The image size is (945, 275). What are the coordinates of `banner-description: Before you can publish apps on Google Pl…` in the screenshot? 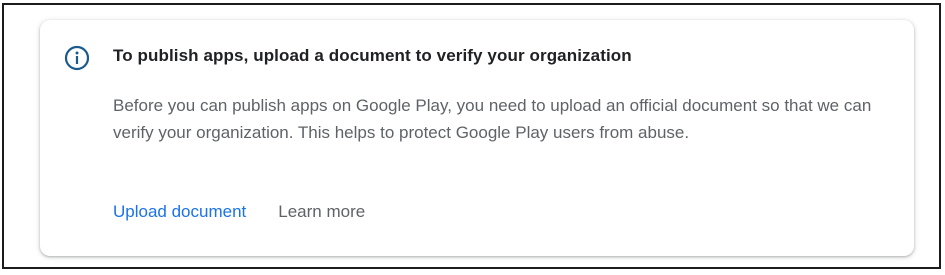 It's located at (492, 119).